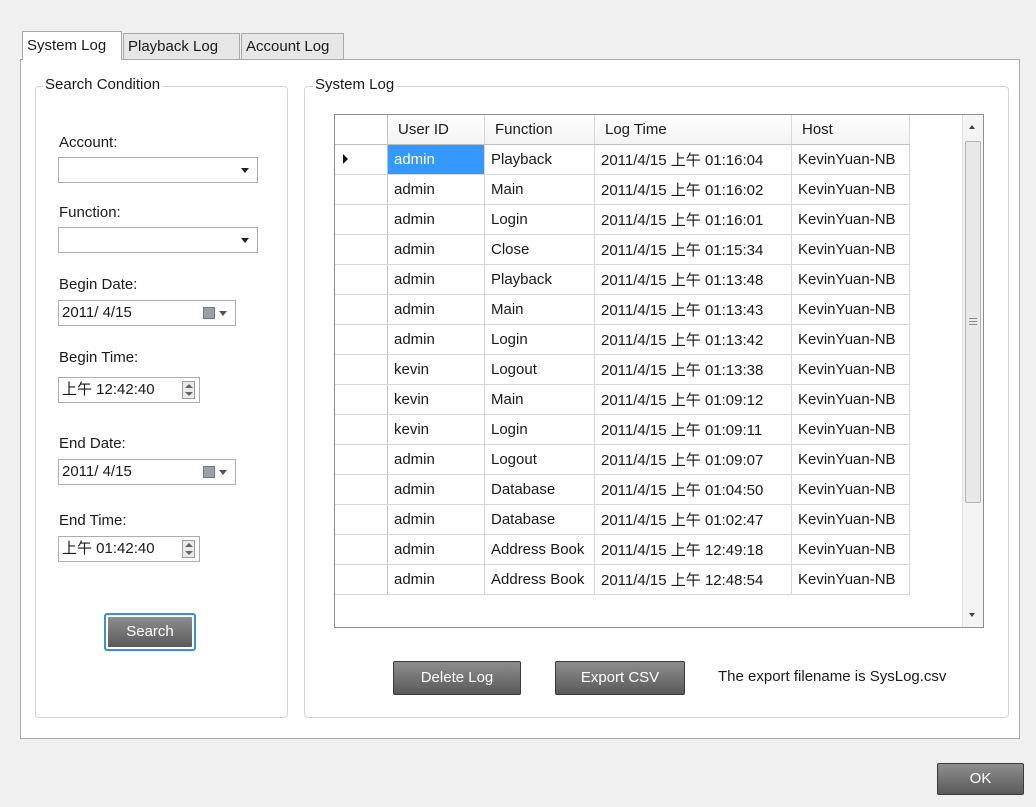 The width and height of the screenshot is (1036, 807). What do you see at coordinates (693, 579) in the screenshot?
I see `cell-log-time: 2011/4/15 上午 12:48:54` at bounding box center [693, 579].